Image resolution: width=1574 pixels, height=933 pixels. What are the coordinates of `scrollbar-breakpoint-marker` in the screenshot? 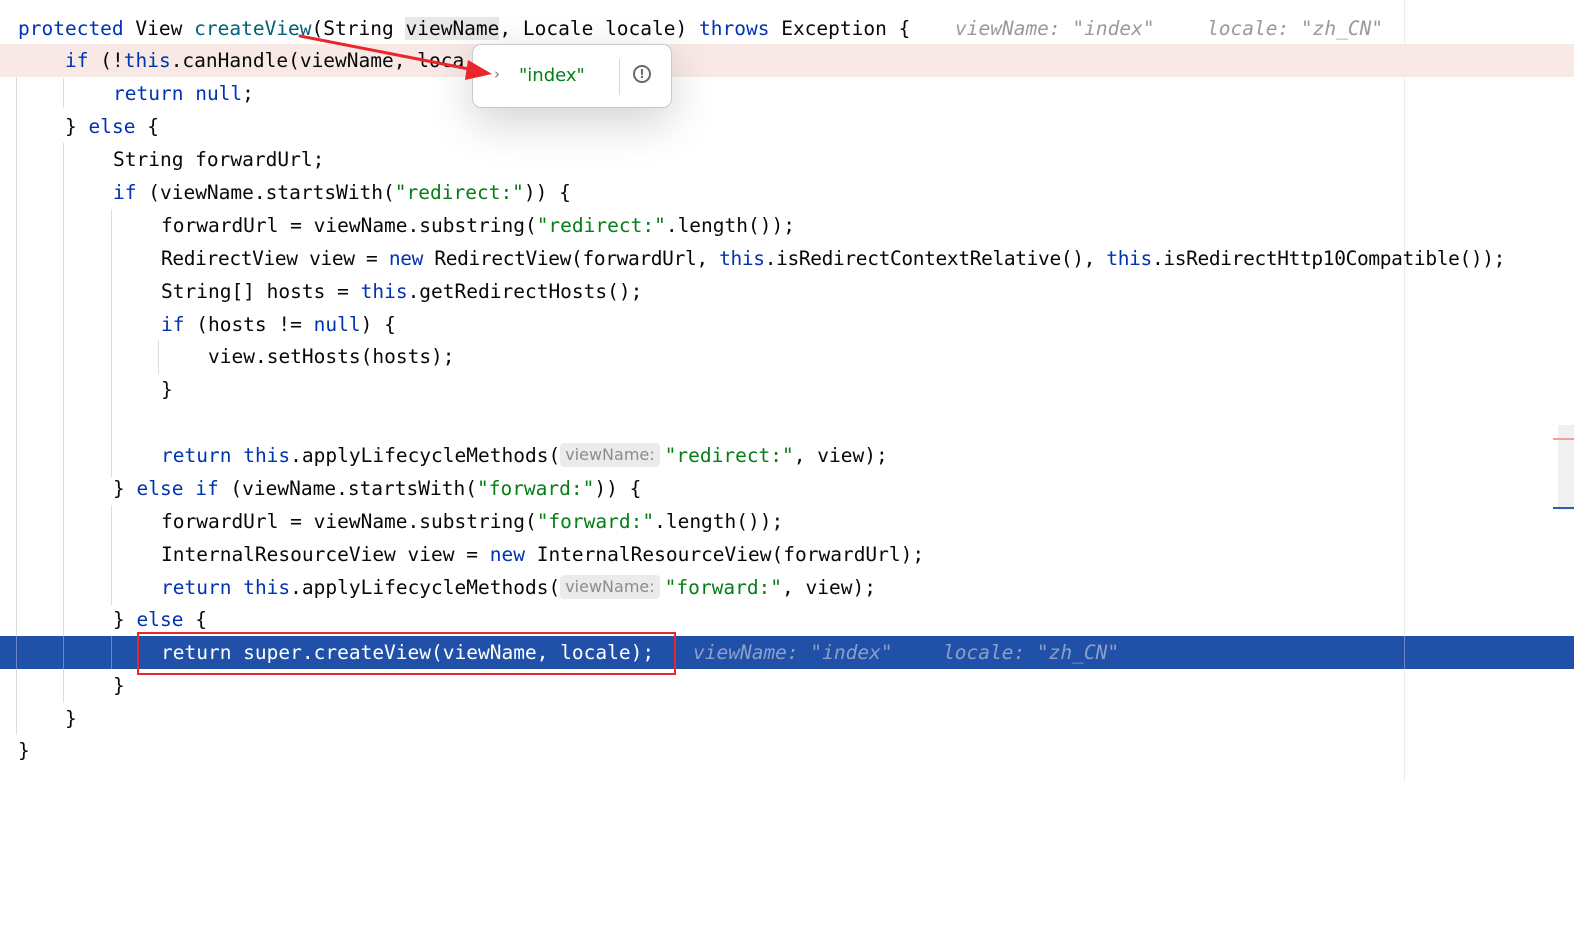 It's located at (1563, 439).